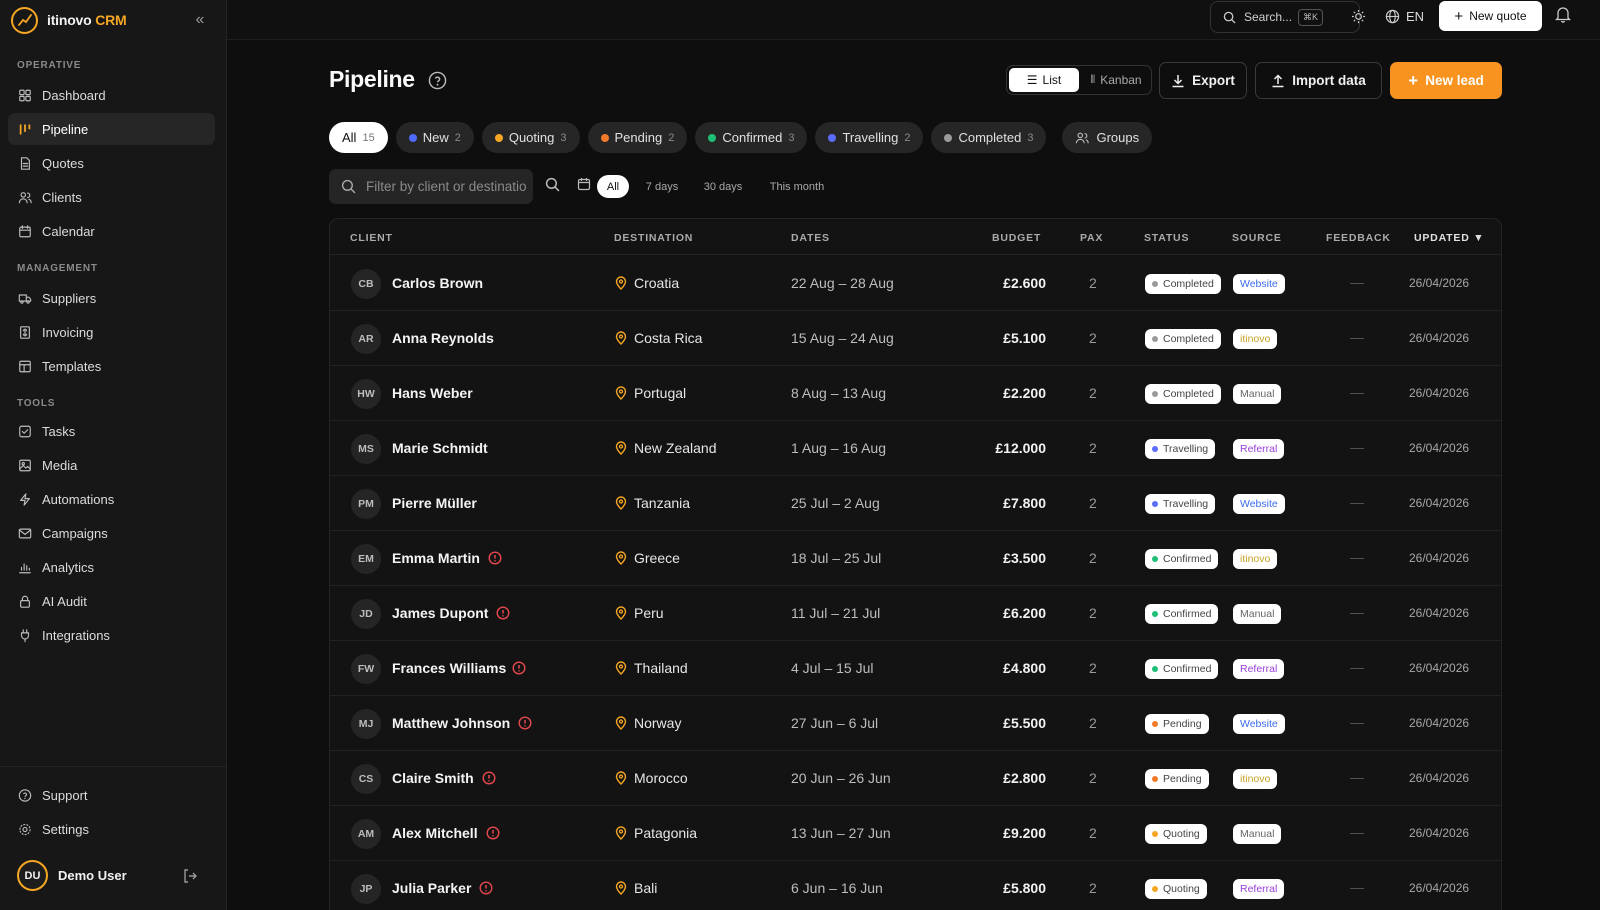  Describe the element at coordinates (111, 231) in the screenshot. I see `sidebar-item-calendar: Calendar` at that location.